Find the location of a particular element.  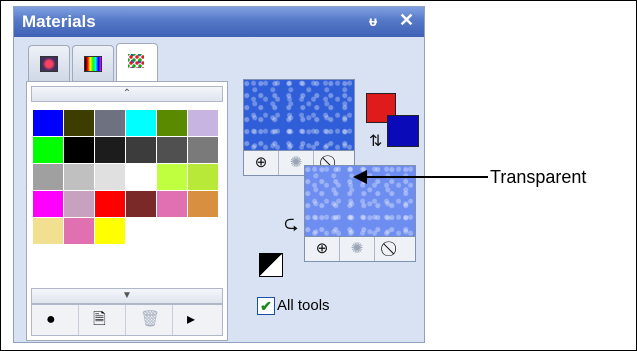

texture-icon: ✺ is located at coordinates (357, 249).